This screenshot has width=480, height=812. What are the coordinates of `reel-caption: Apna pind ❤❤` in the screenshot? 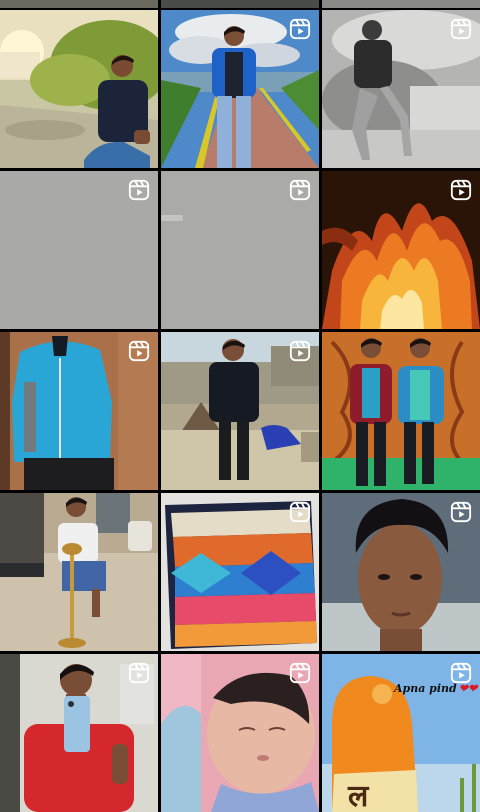 It's located at (435, 688).